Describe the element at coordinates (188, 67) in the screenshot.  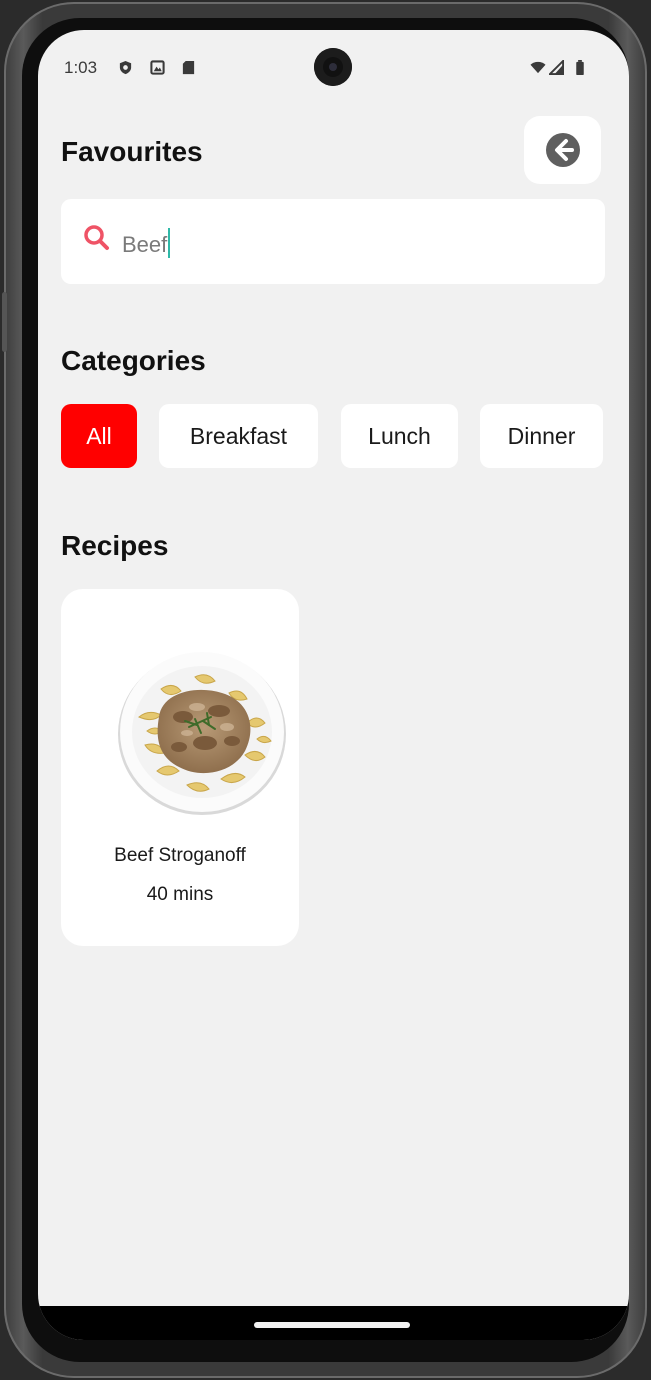
I see `sd-card-icon` at that location.